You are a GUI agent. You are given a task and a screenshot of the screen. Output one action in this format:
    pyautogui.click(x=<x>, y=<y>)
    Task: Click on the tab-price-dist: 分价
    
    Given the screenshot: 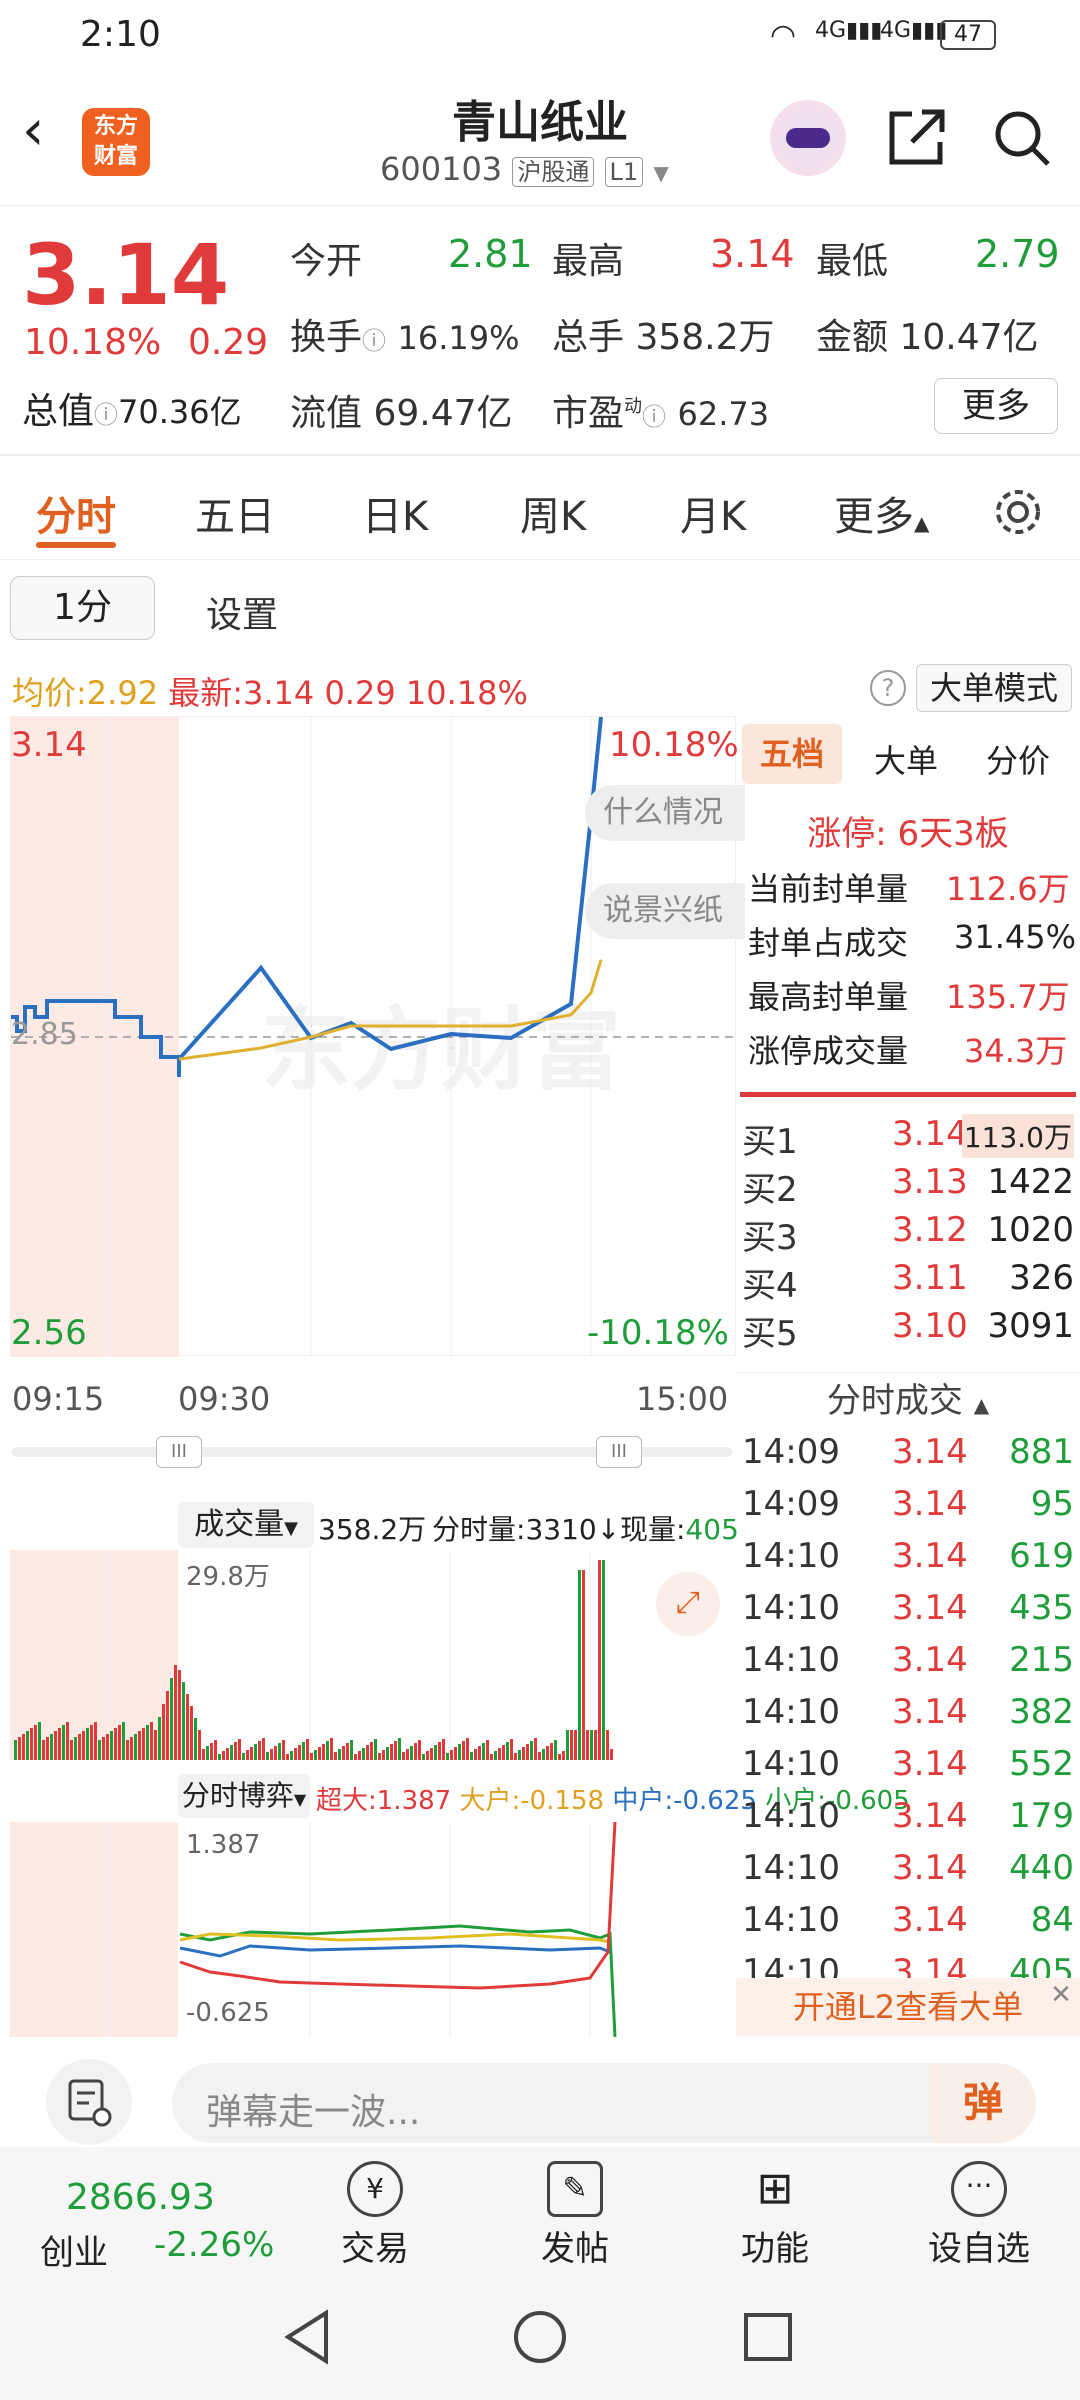 What is the action you would take?
    pyautogui.click(x=1018, y=759)
    